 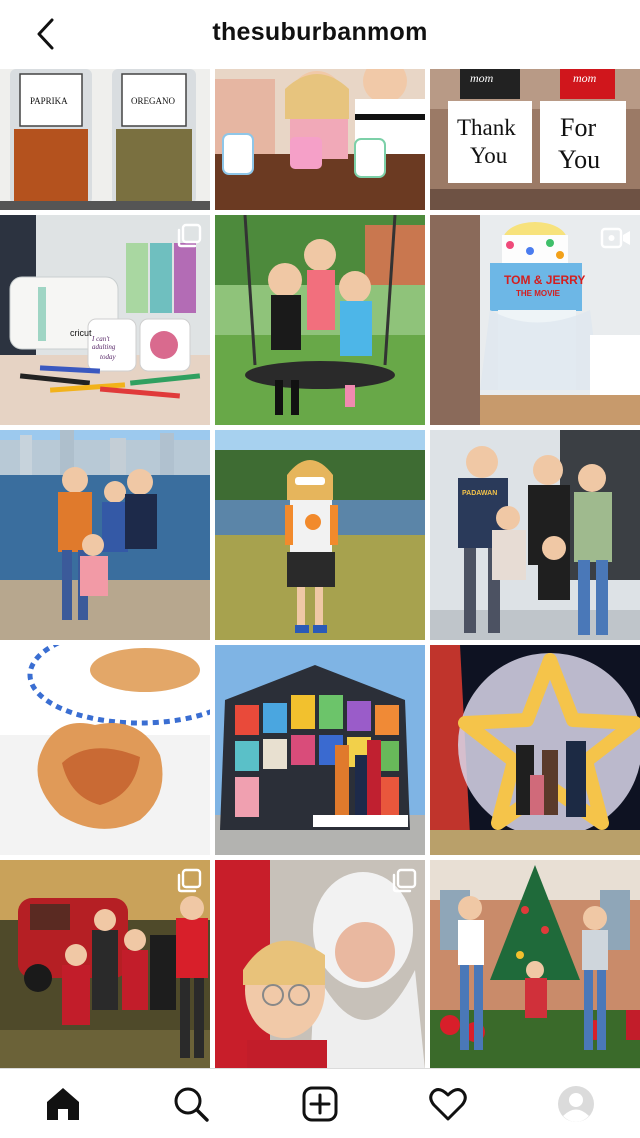 I want to click on post-stained-glass-house, so click(x=320, y=750).